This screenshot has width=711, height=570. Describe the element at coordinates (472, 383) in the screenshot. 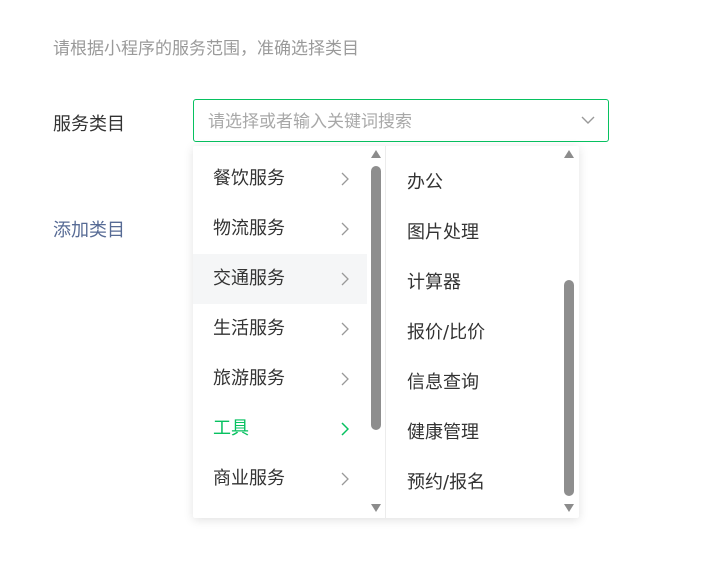

I see `secondary-category-item: 信息查询` at that location.